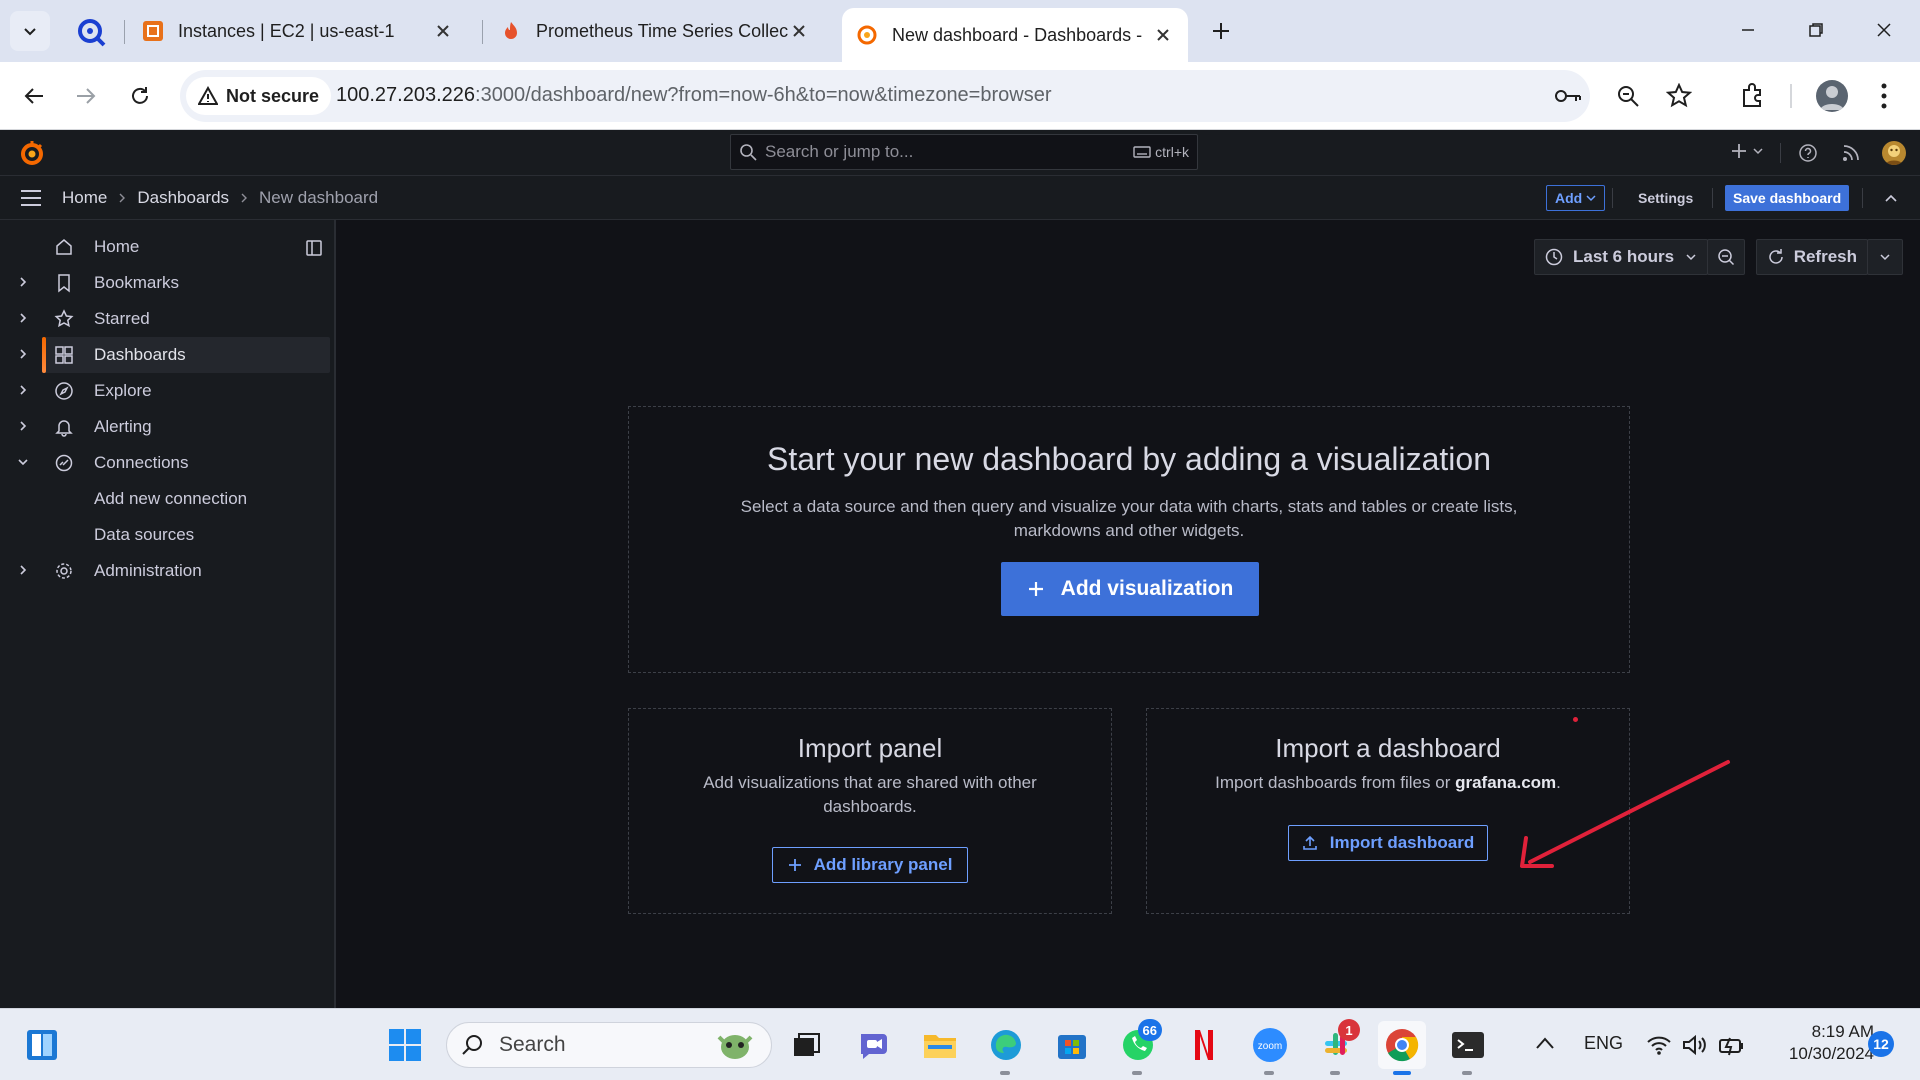  Describe the element at coordinates (1776, 256) in the screenshot. I see `refresh-icon` at that location.